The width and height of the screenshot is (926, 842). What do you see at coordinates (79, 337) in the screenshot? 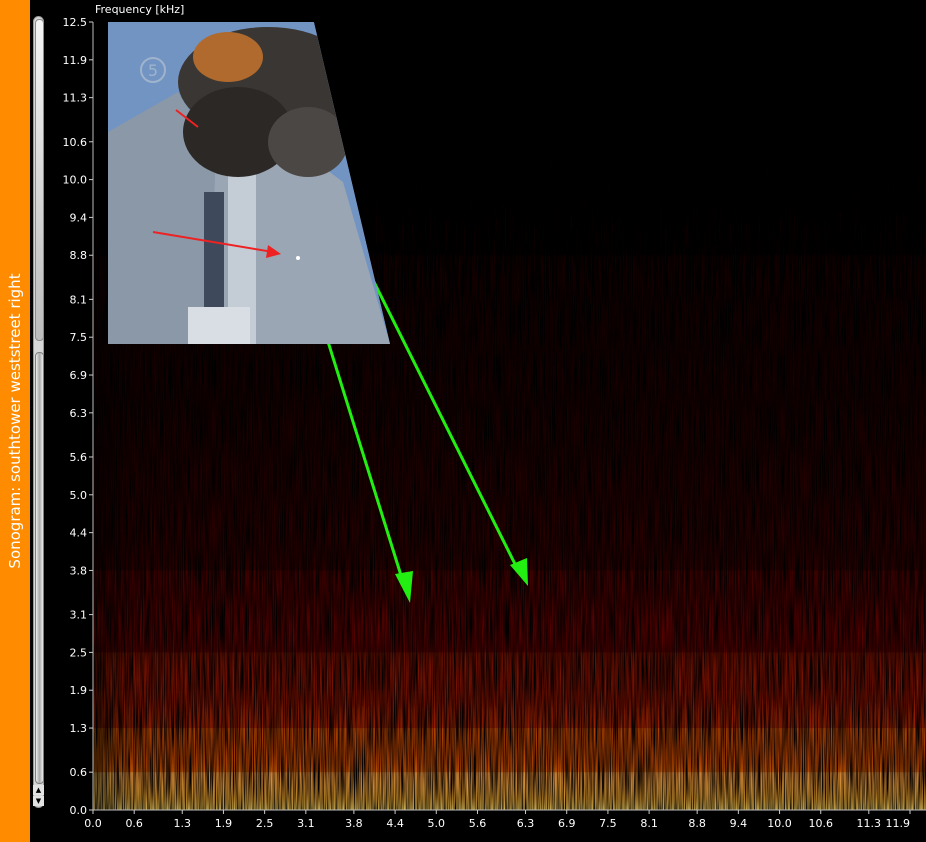
I see `y-tick-label: 7.5` at bounding box center [79, 337].